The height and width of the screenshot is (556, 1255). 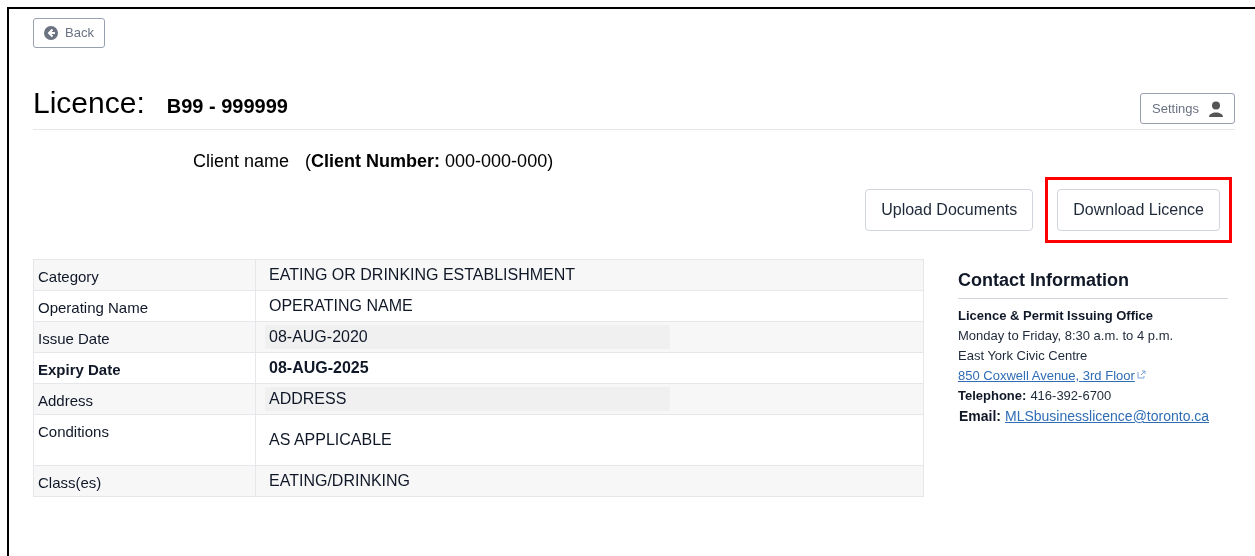 I want to click on row-value: EATING OR DRINKING ESTABLISHMENT, so click(x=422, y=275).